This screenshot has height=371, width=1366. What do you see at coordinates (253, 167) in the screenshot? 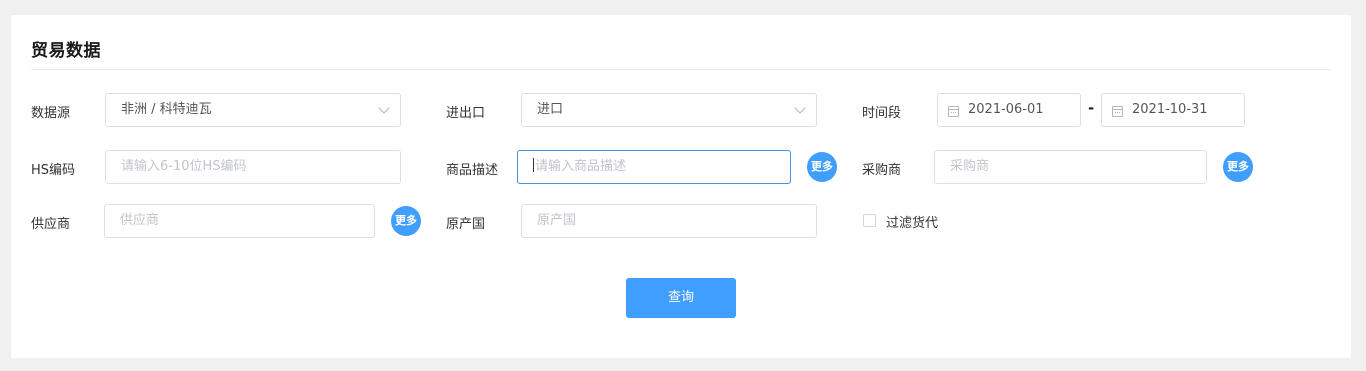
I see `hs-code-input: 请输入6-10位HS编码` at bounding box center [253, 167].